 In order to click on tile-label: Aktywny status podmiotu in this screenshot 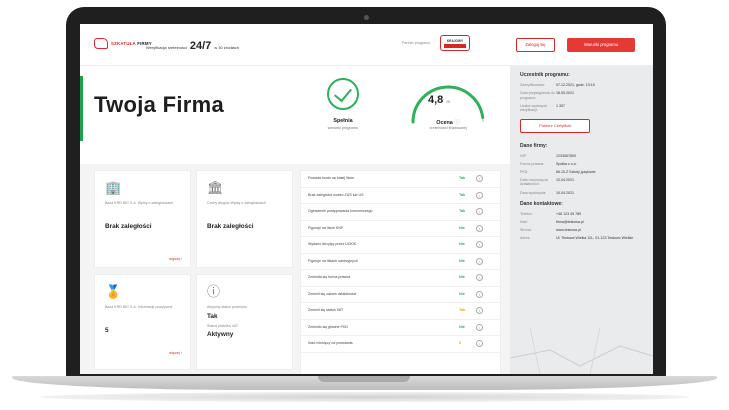, I will do `click(227, 307)`.